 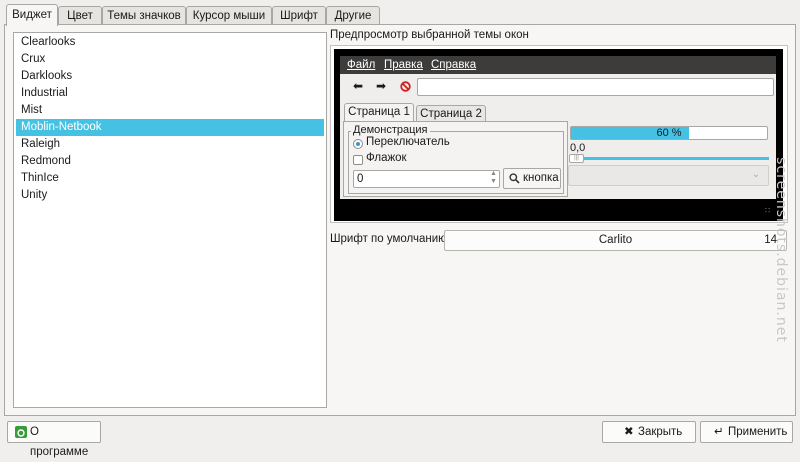 What do you see at coordinates (358, 160) in the screenshot?
I see `checkbox` at bounding box center [358, 160].